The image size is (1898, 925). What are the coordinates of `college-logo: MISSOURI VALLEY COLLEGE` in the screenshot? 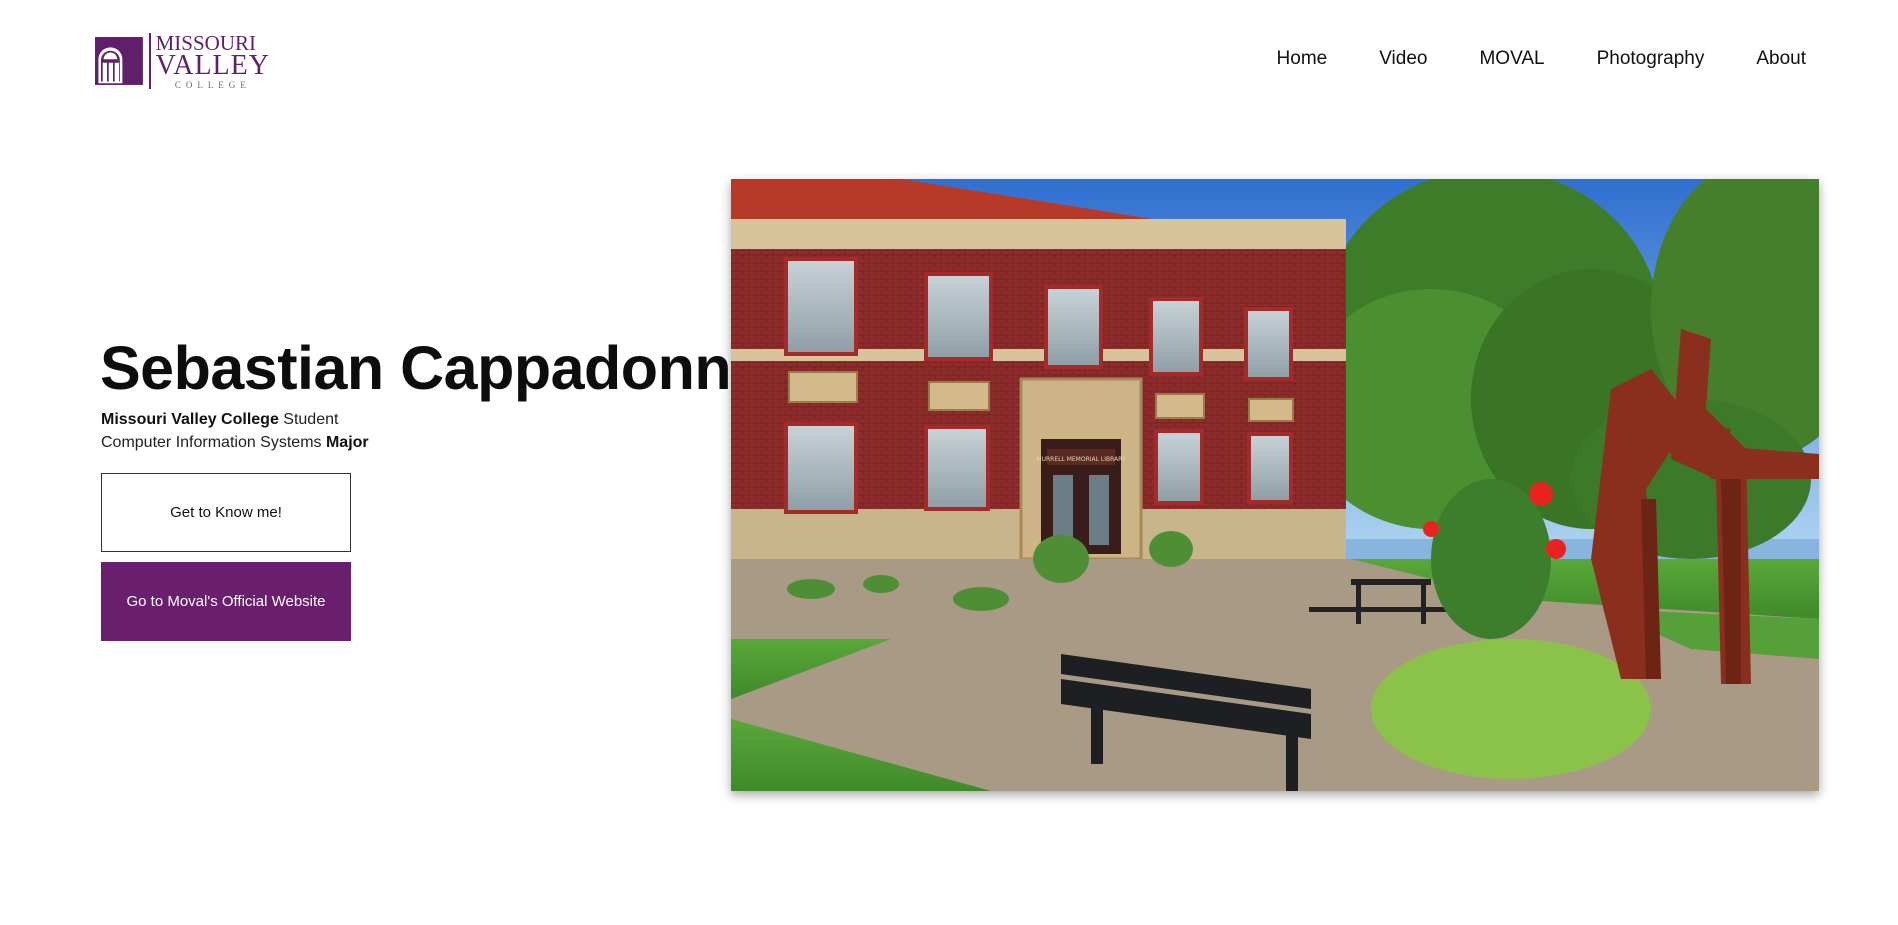 It's located at (182, 61).